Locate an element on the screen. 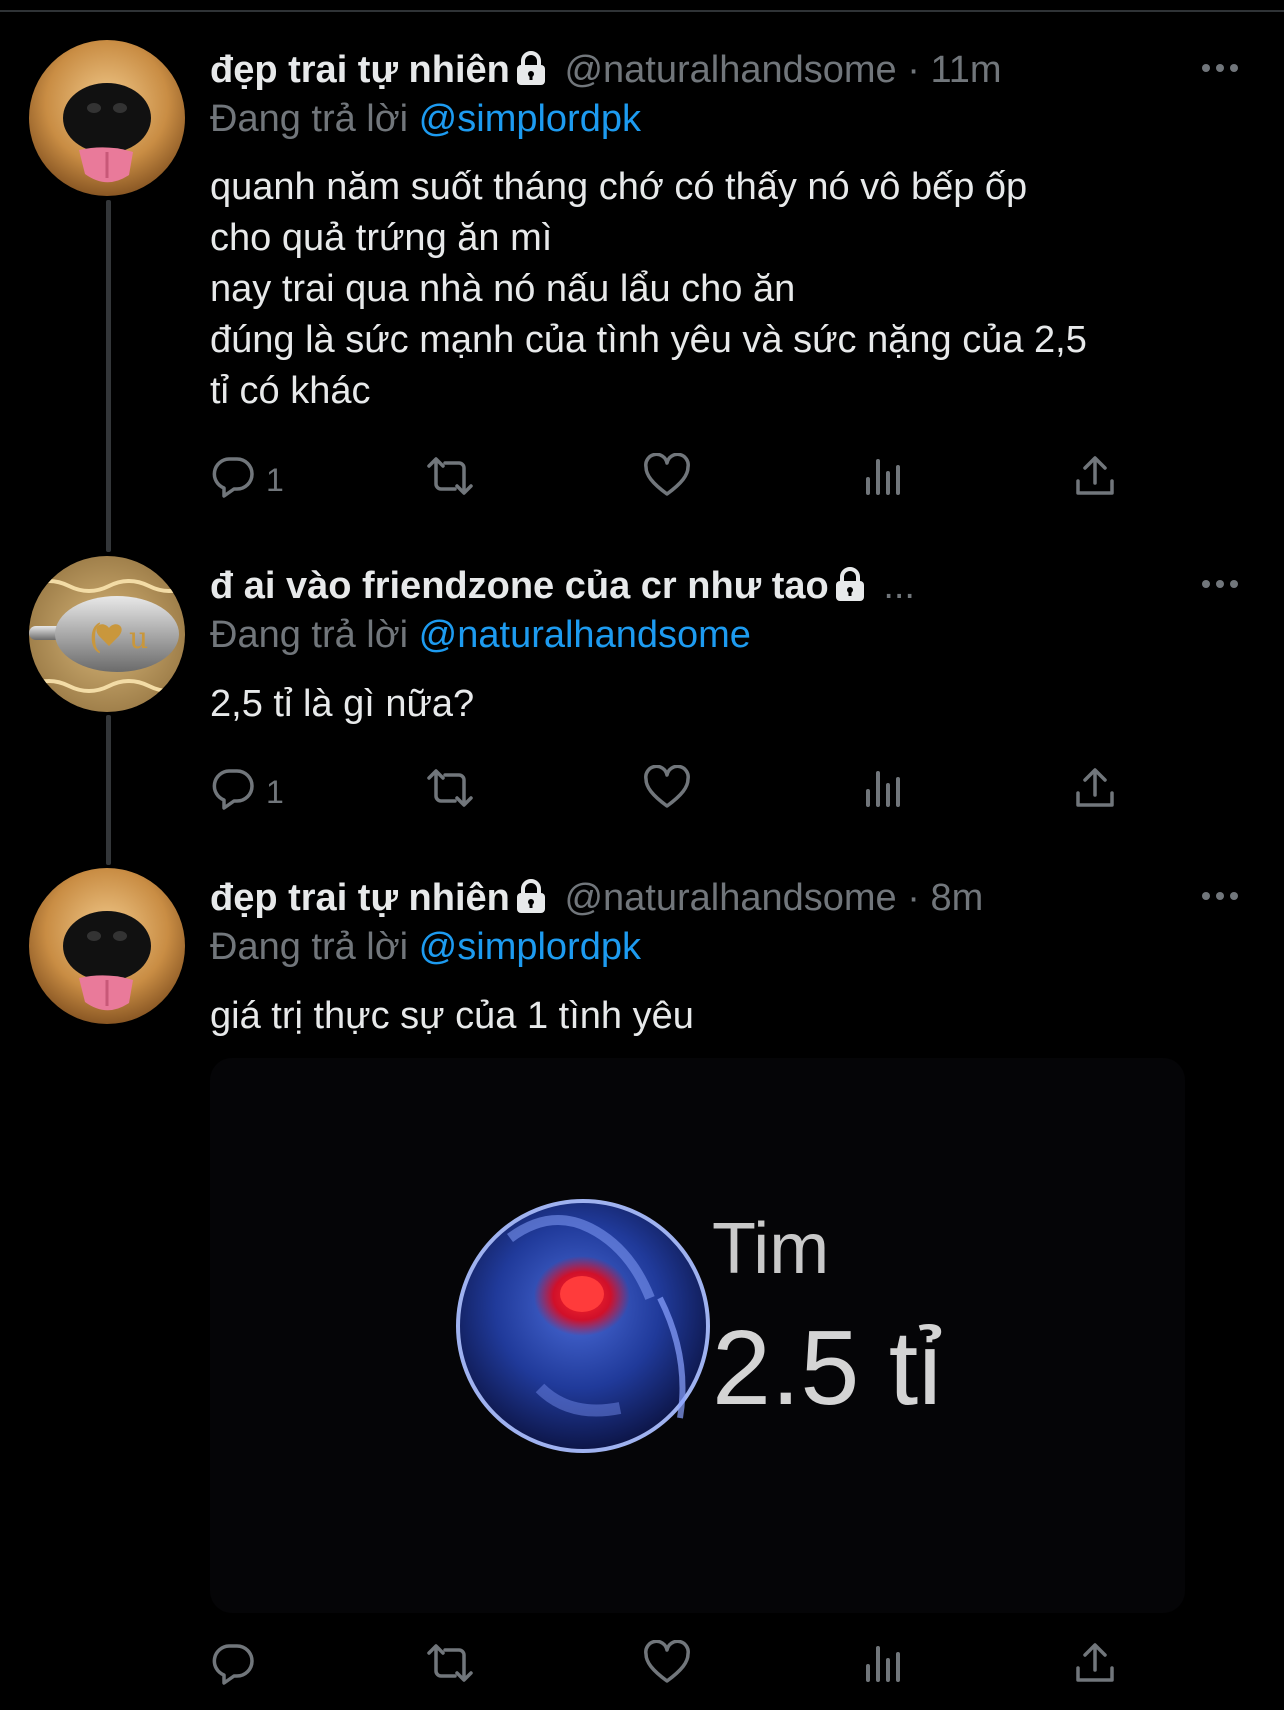 The width and height of the screenshot is (1284, 1710). media-label: Tim is located at coordinates (771, 1249).